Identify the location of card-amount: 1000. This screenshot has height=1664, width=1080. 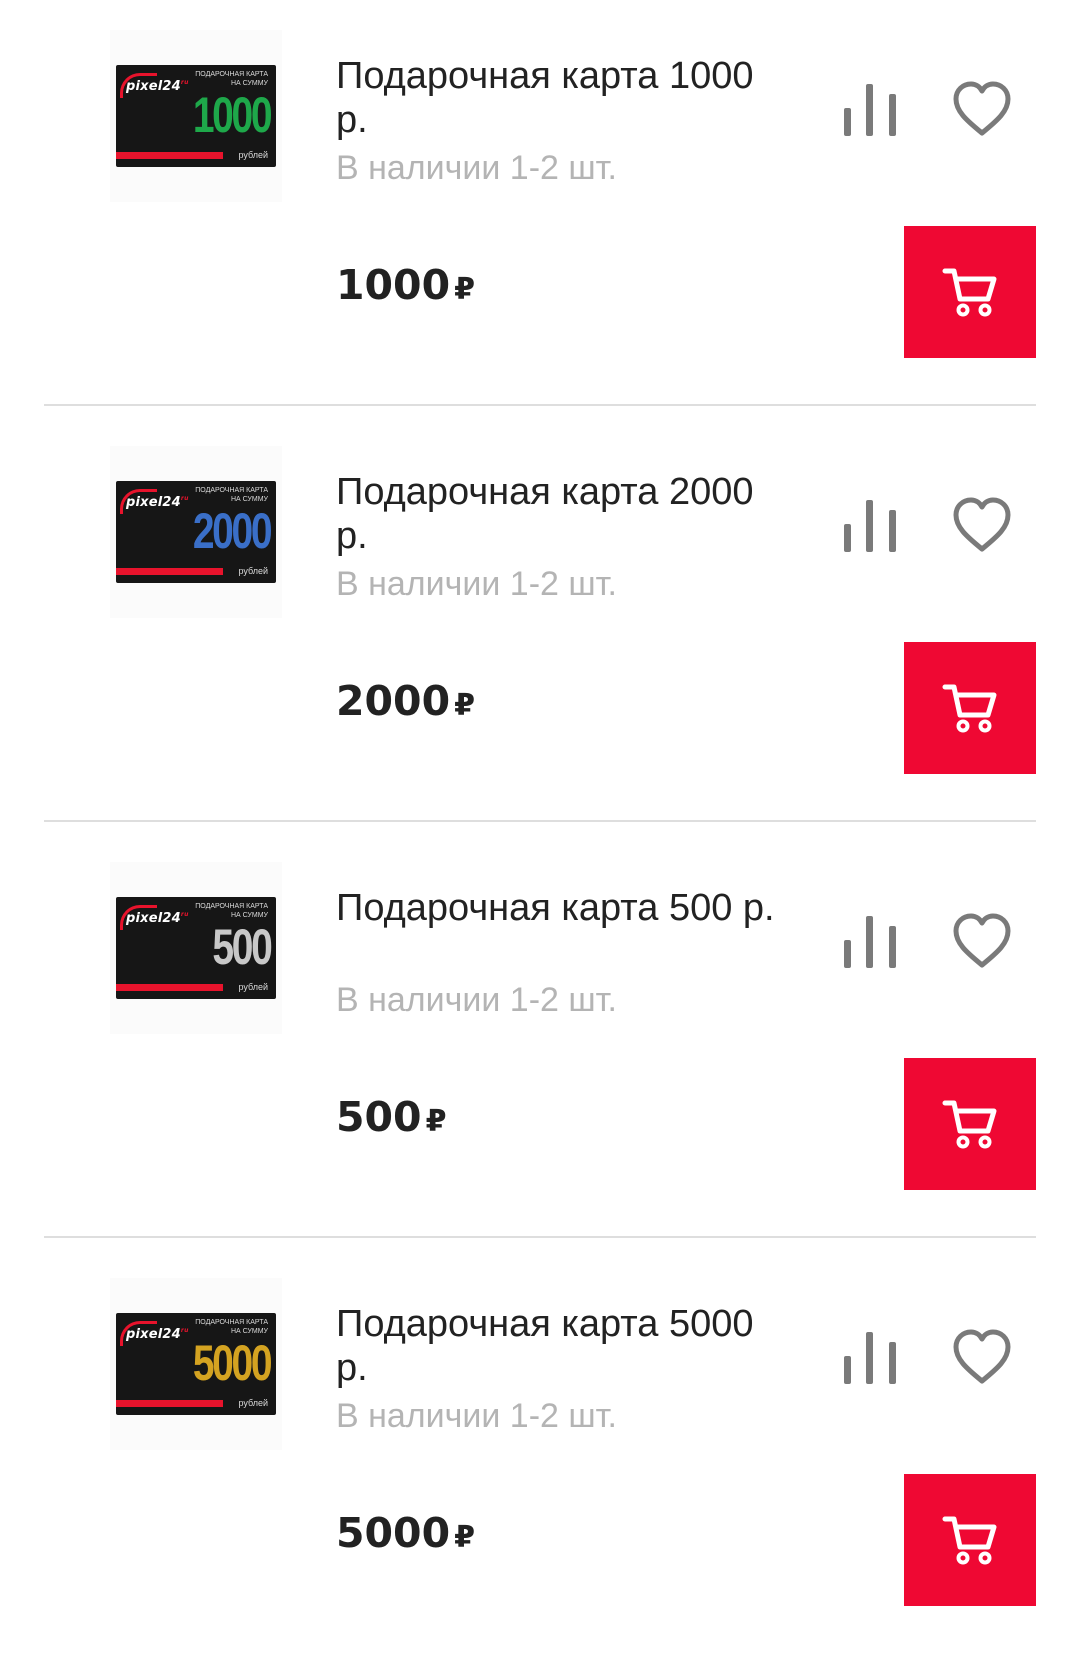
(232, 115).